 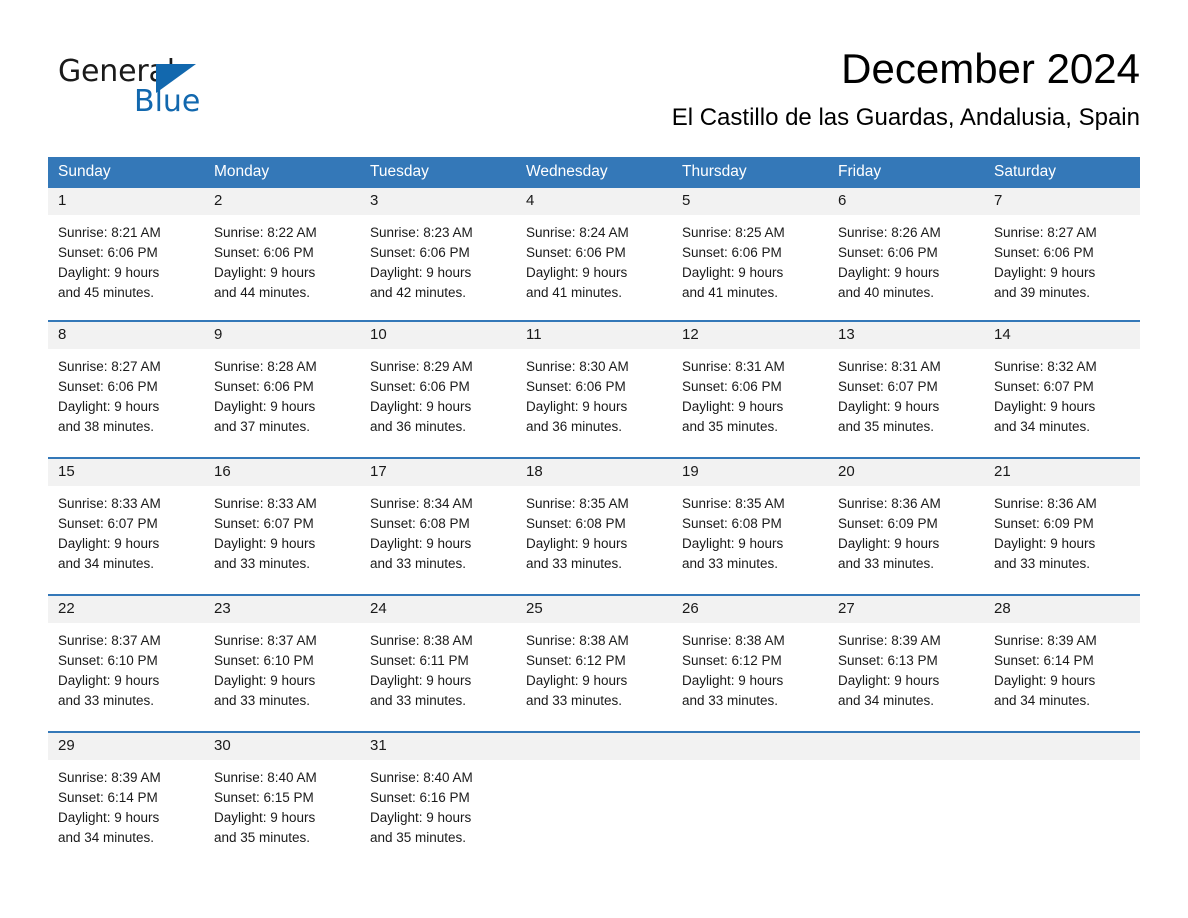 What do you see at coordinates (282, 335) in the screenshot?
I see `day-number: 9` at bounding box center [282, 335].